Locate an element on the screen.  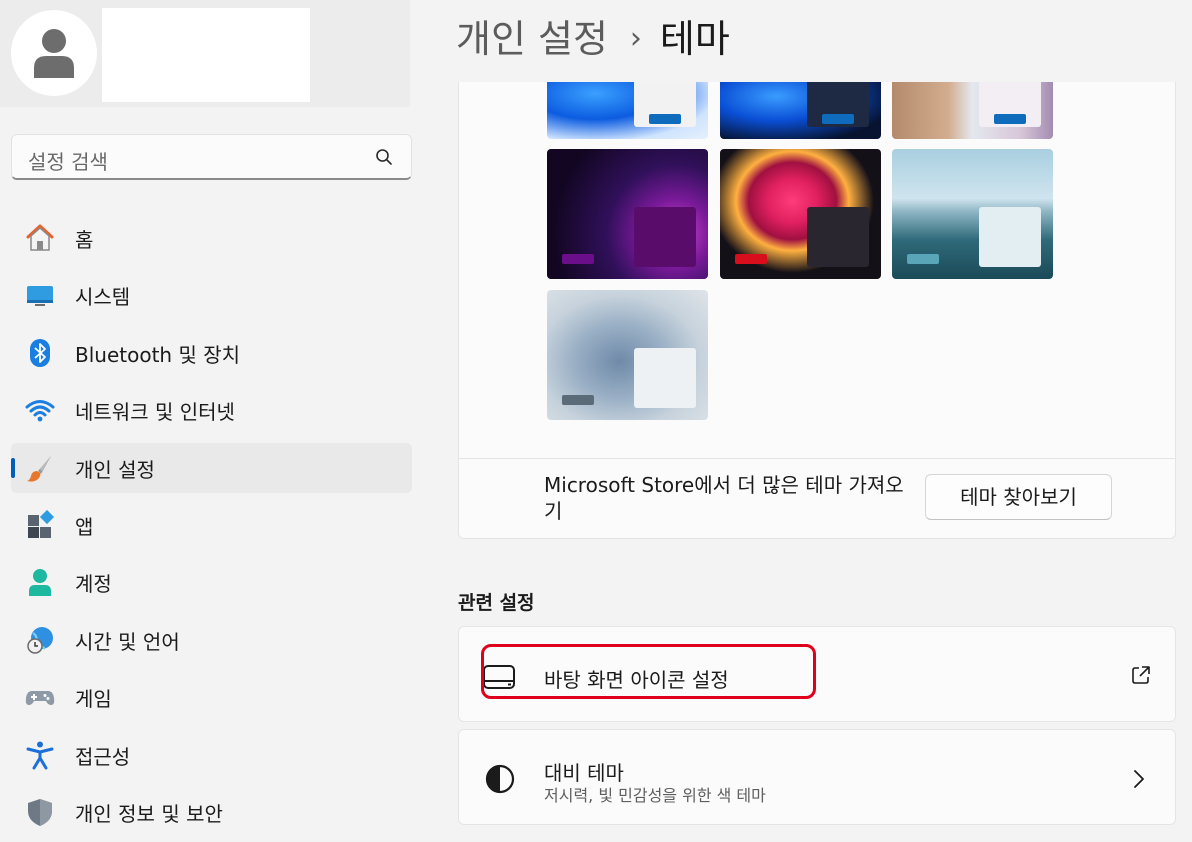
bluetooth-icon is located at coordinates (40, 353).